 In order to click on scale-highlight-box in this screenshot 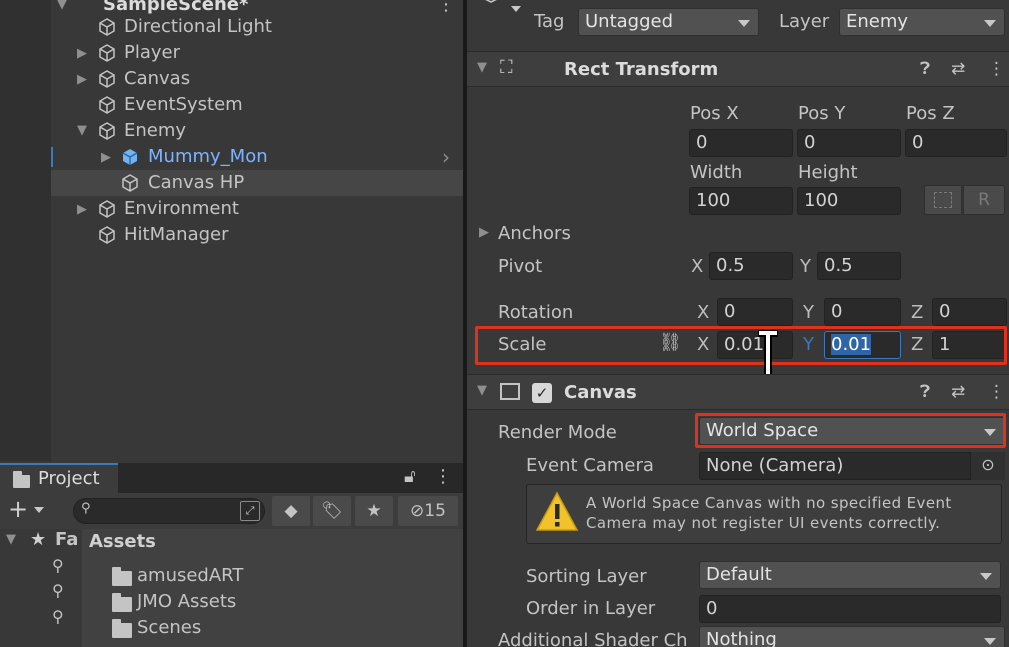, I will do `click(741, 345)`.